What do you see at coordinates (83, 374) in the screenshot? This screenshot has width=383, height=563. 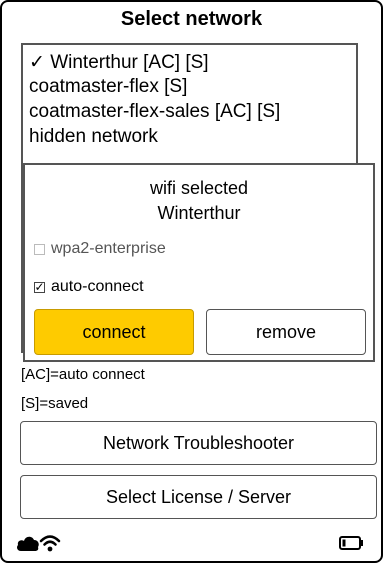 I see `legend-auto-connect: [AC]=auto connect` at bounding box center [83, 374].